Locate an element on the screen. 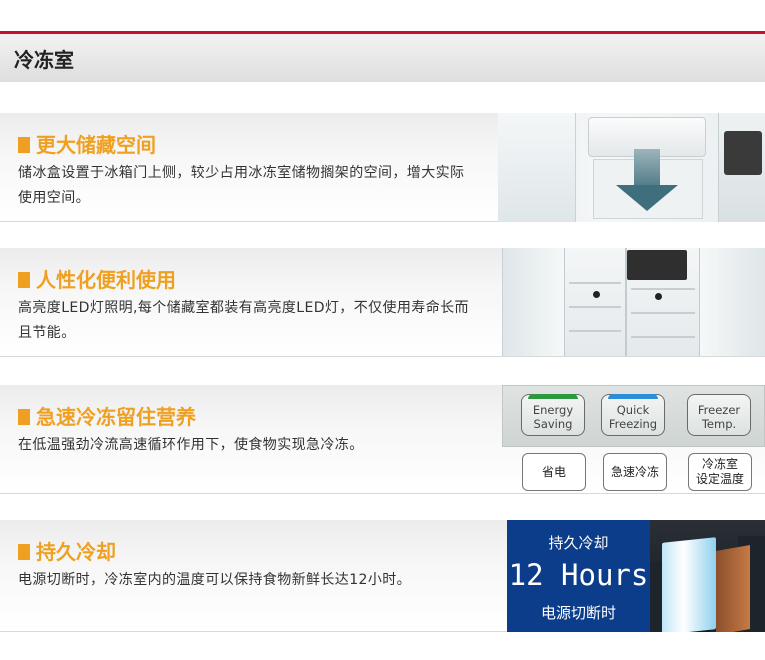 This screenshot has height=660, width=765. down-arrow-head-icon is located at coordinates (647, 198).